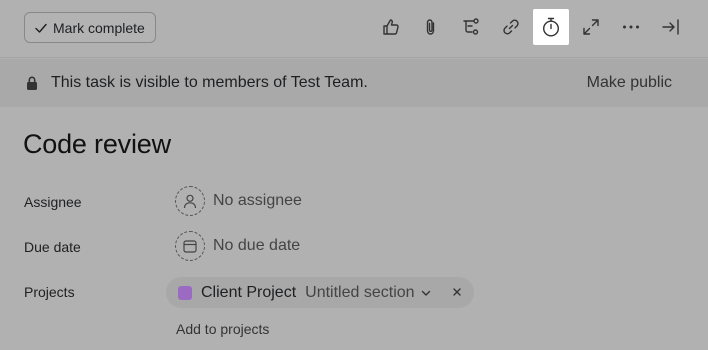 This screenshot has height=350, width=708. Describe the element at coordinates (52, 247) in the screenshot. I see `due-date-label: Due date` at that location.